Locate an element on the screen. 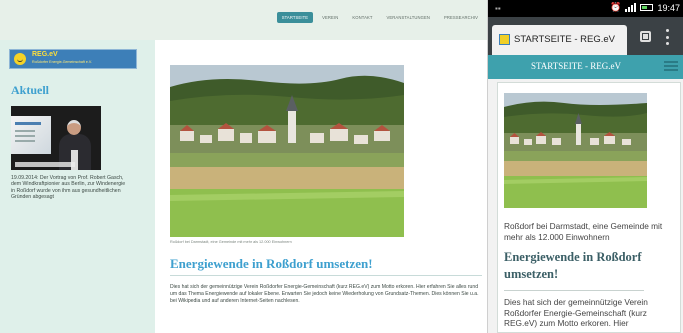 Image resolution: width=683 pixels, height=333 pixels. mobile-title-divider is located at coordinates (574, 290).